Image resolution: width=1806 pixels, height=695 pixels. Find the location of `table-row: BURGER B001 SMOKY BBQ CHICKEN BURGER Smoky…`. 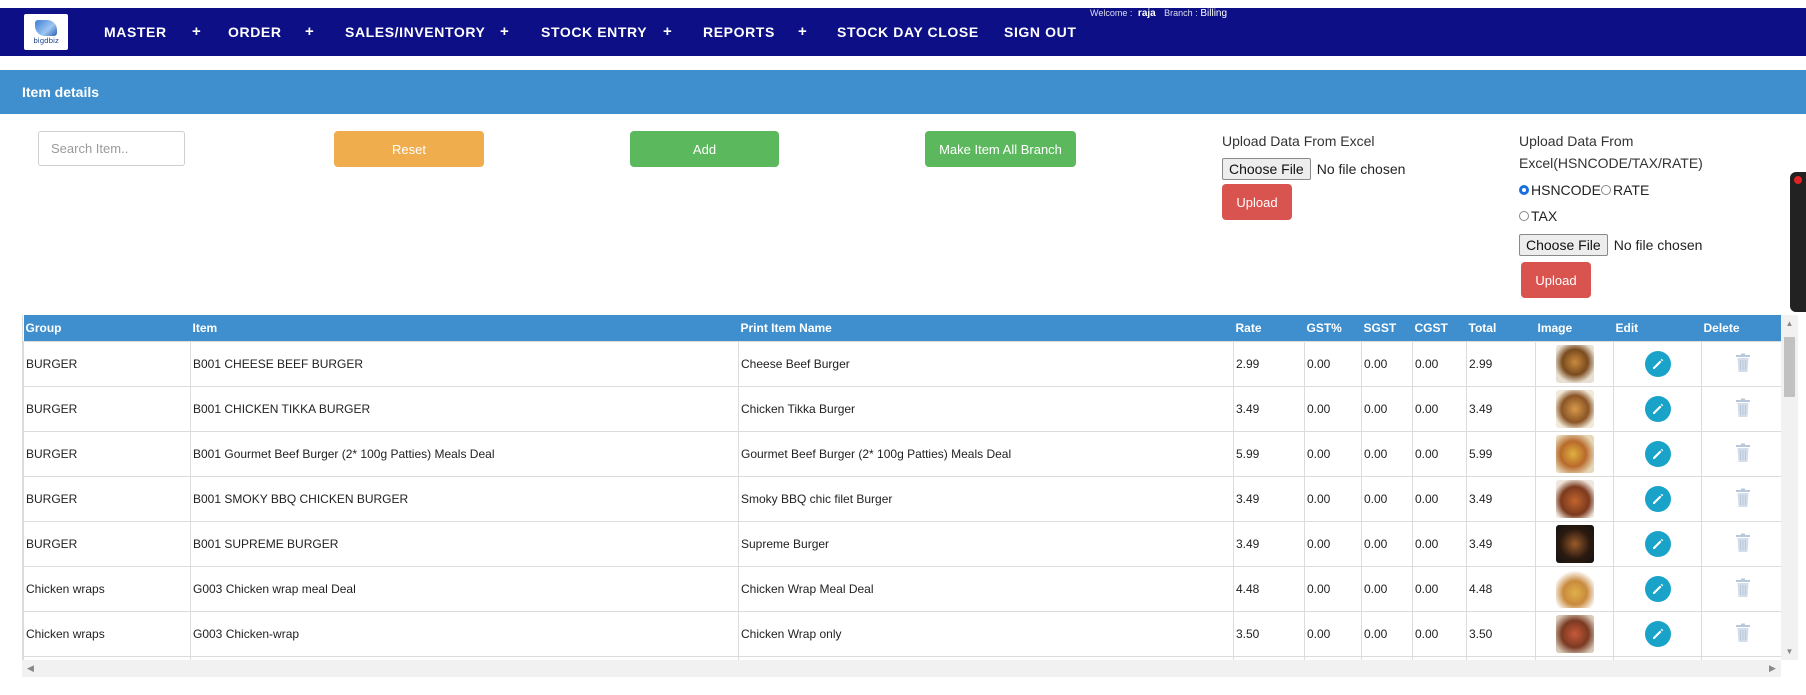

table-row: BURGER B001 SMOKY BBQ CHICKEN BURGER Smoky… is located at coordinates (903, 499).